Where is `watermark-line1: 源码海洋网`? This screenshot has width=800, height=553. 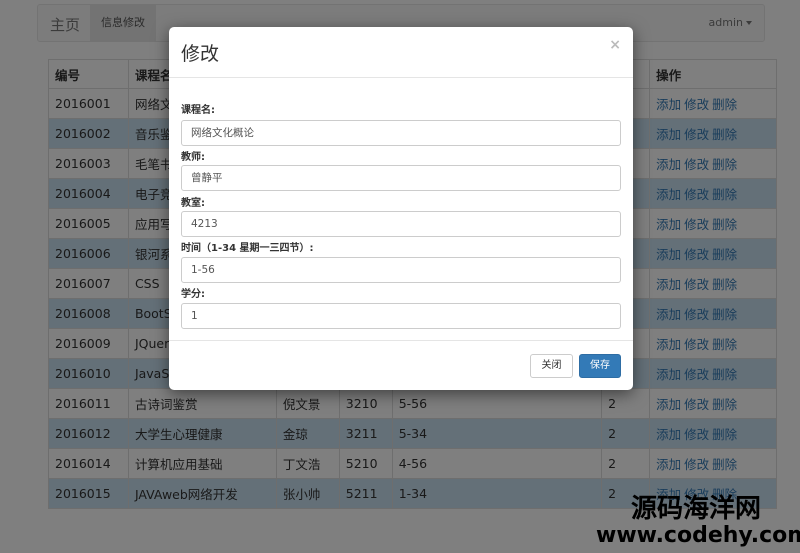 watermark-line1: 源码海洋网 is located at coordinates (695, 509).